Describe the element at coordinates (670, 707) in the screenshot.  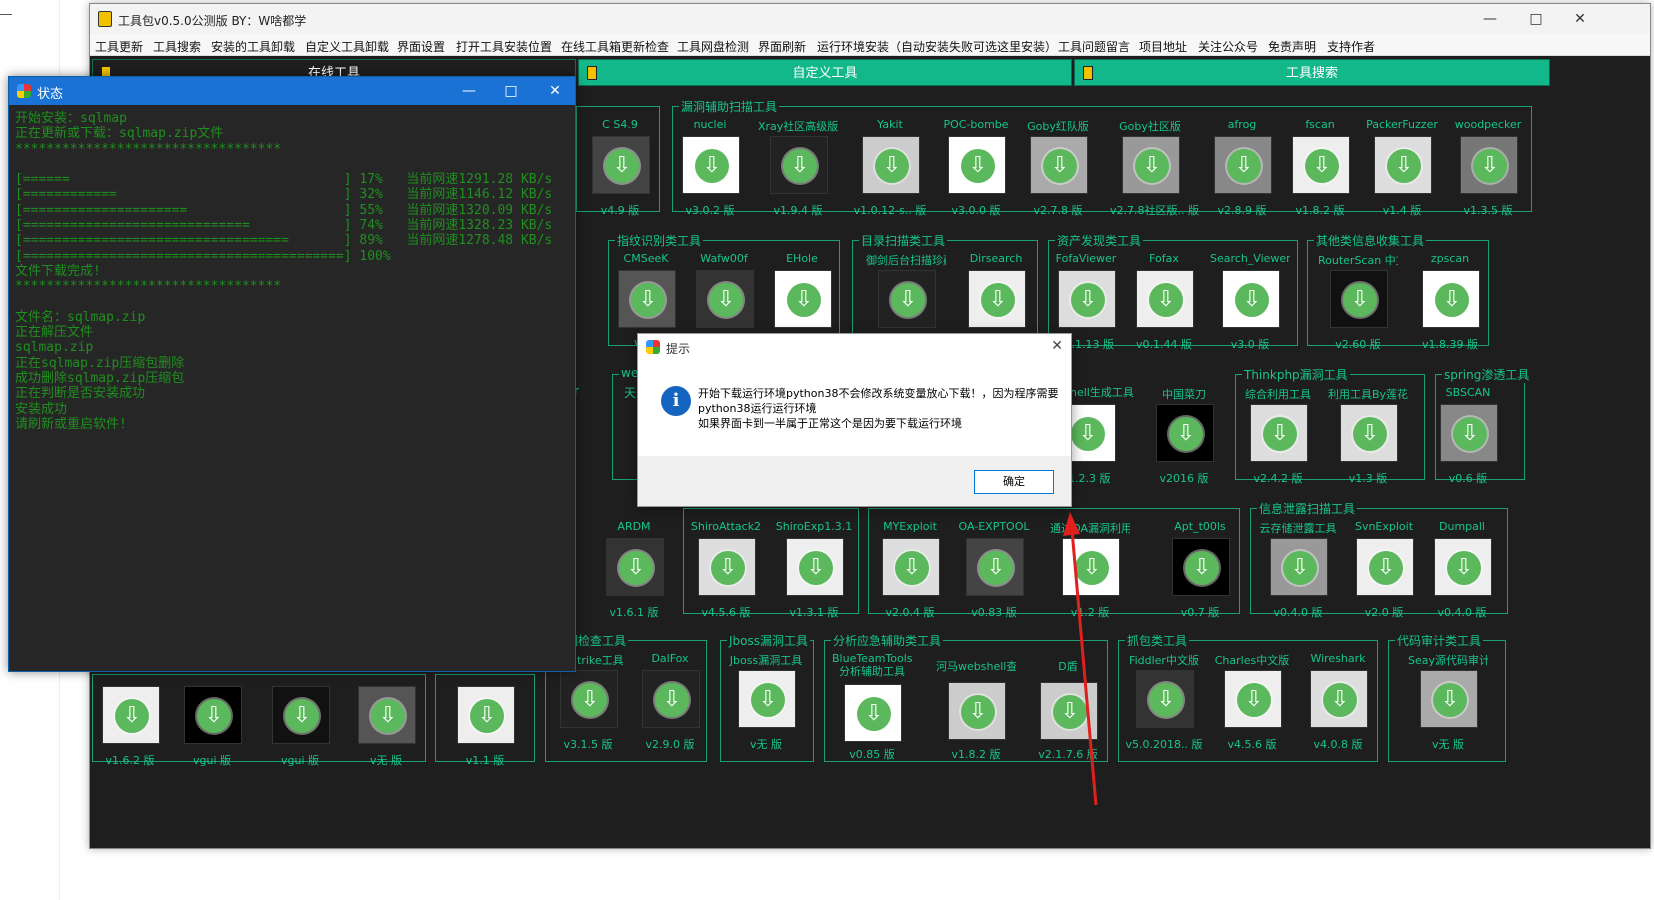
I see `tool-dalfox: DalFox ⇩ v2.9.0 版` at that location.